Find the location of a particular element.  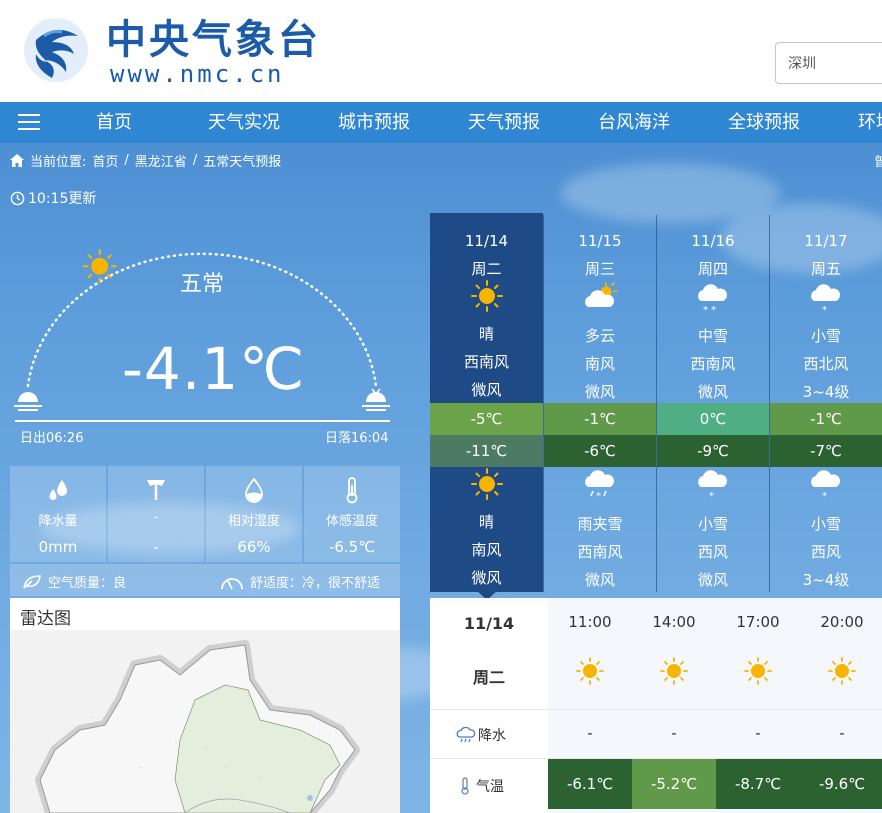

hourly-date: 11/14 is located at coordinates (489, 623).